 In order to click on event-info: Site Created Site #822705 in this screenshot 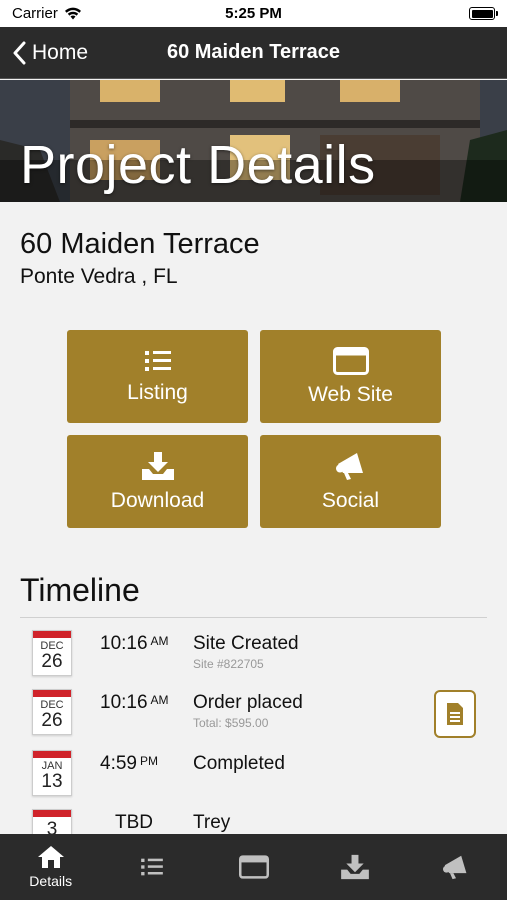, I will do `click(246, 652)`.